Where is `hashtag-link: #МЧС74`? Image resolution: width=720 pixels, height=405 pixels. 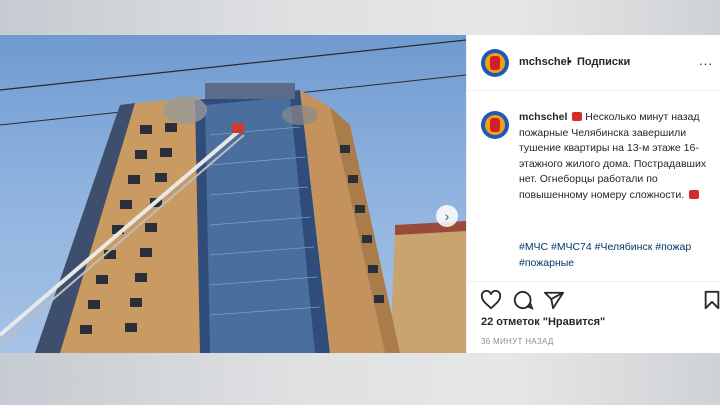
hashtag-link: #МЧС74 is located at coordinates (571, 247).